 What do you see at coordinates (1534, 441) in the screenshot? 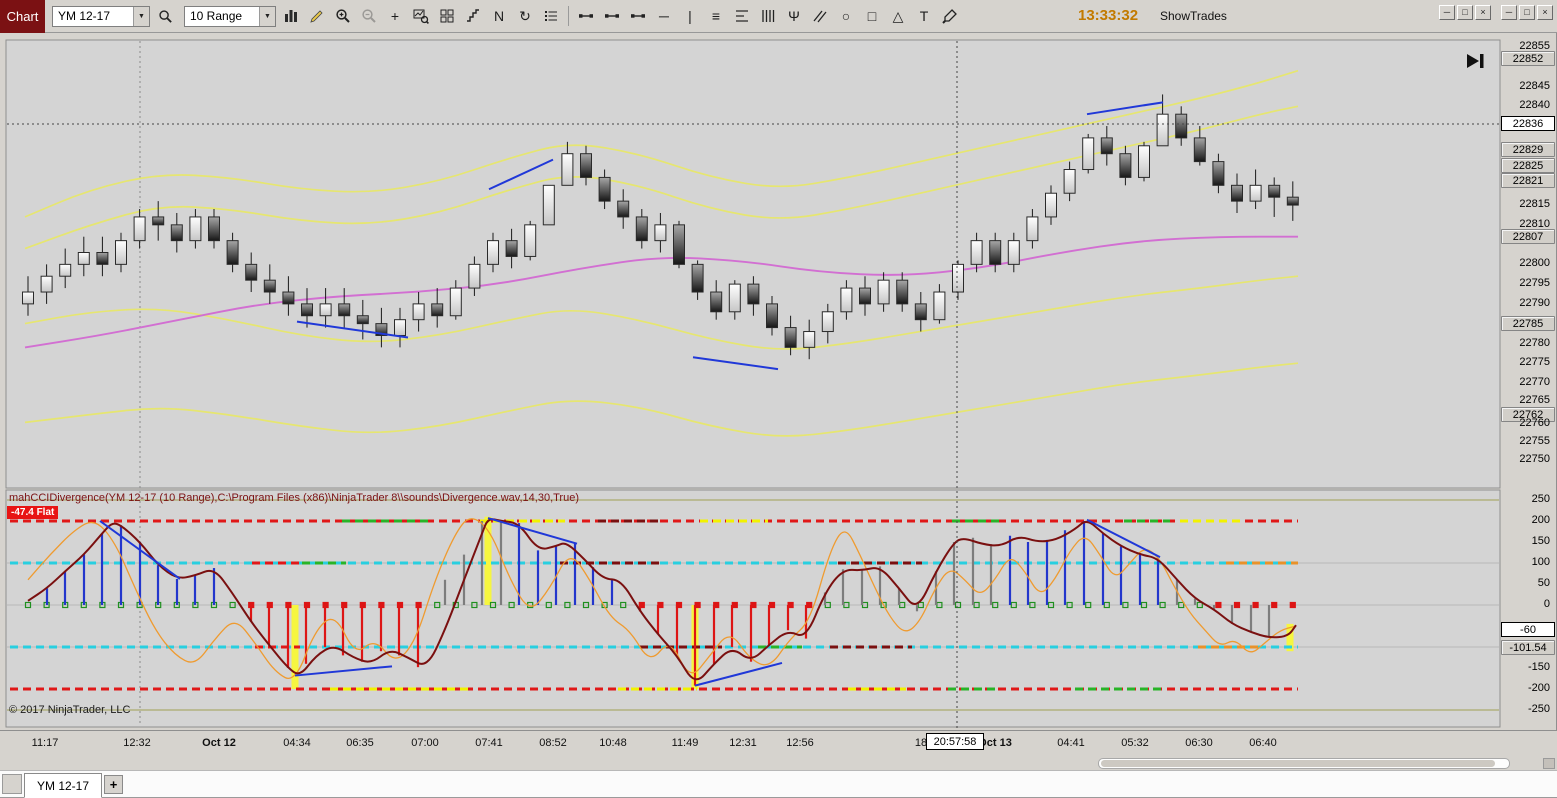
I see `price-axis-label: 22755` at bounding box center [1534, 441].